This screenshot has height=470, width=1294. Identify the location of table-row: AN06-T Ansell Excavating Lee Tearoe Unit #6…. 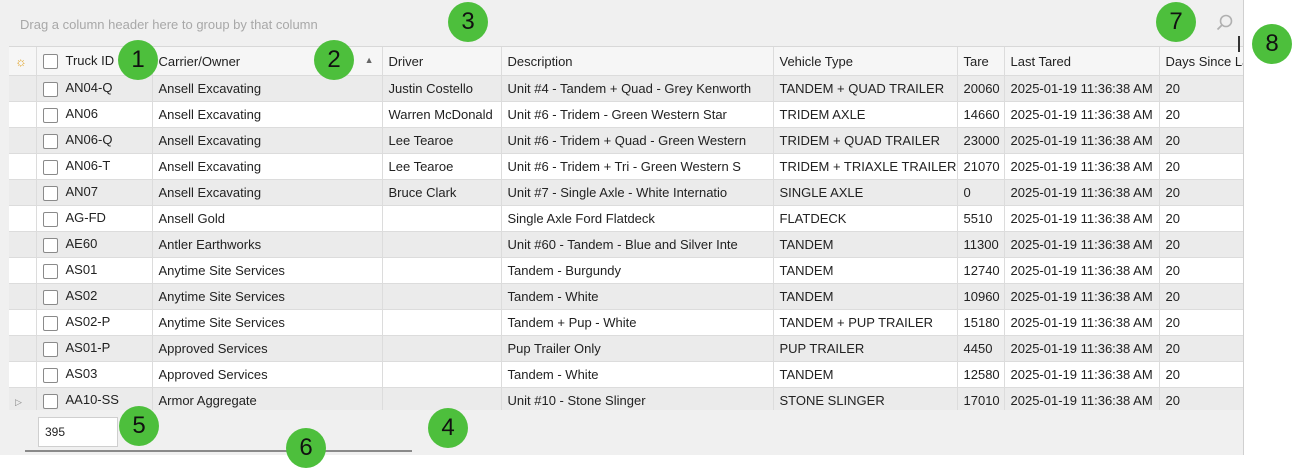
(626, 166).